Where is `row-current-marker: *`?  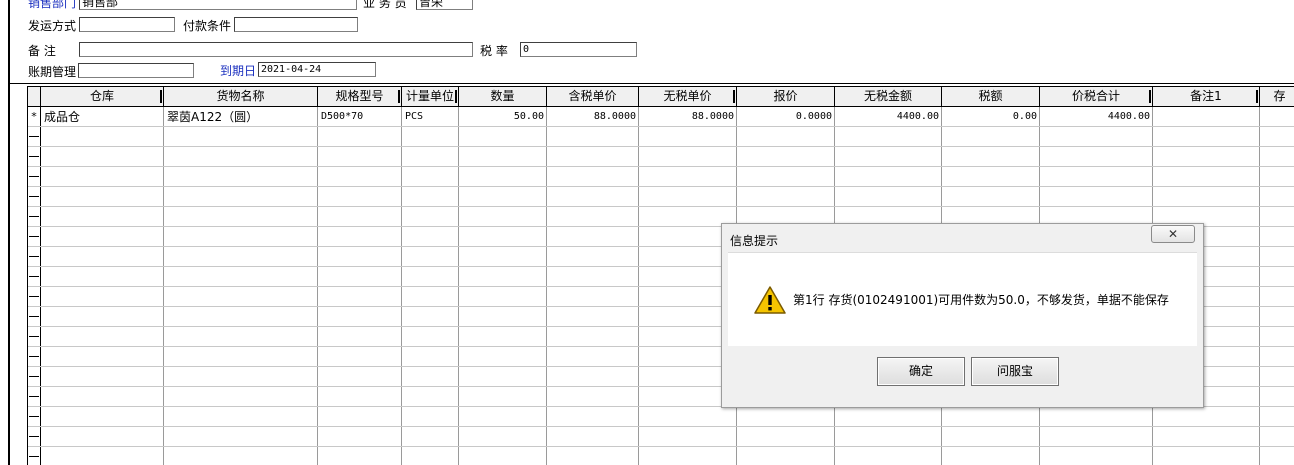
row-current-marker: * is located at coordinates (34, 116).